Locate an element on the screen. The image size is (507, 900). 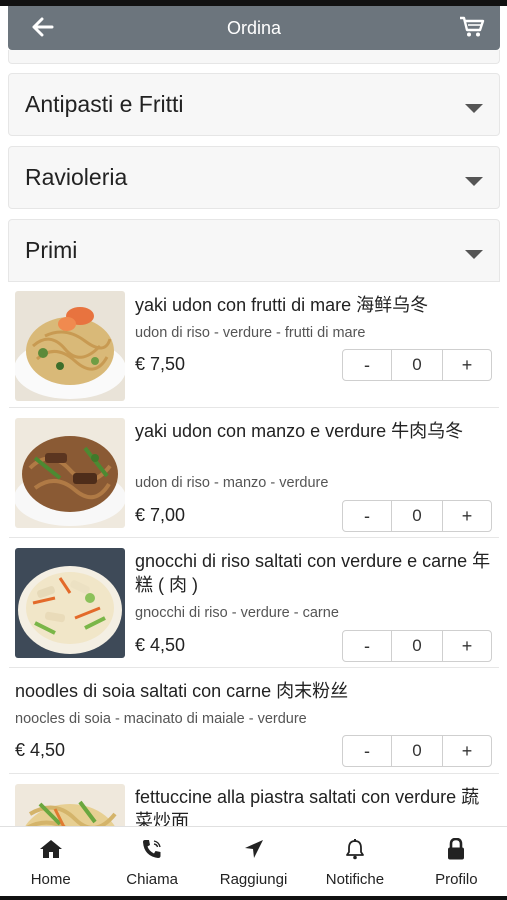
nav-label: Profilo is located at coordinates (456, 879).